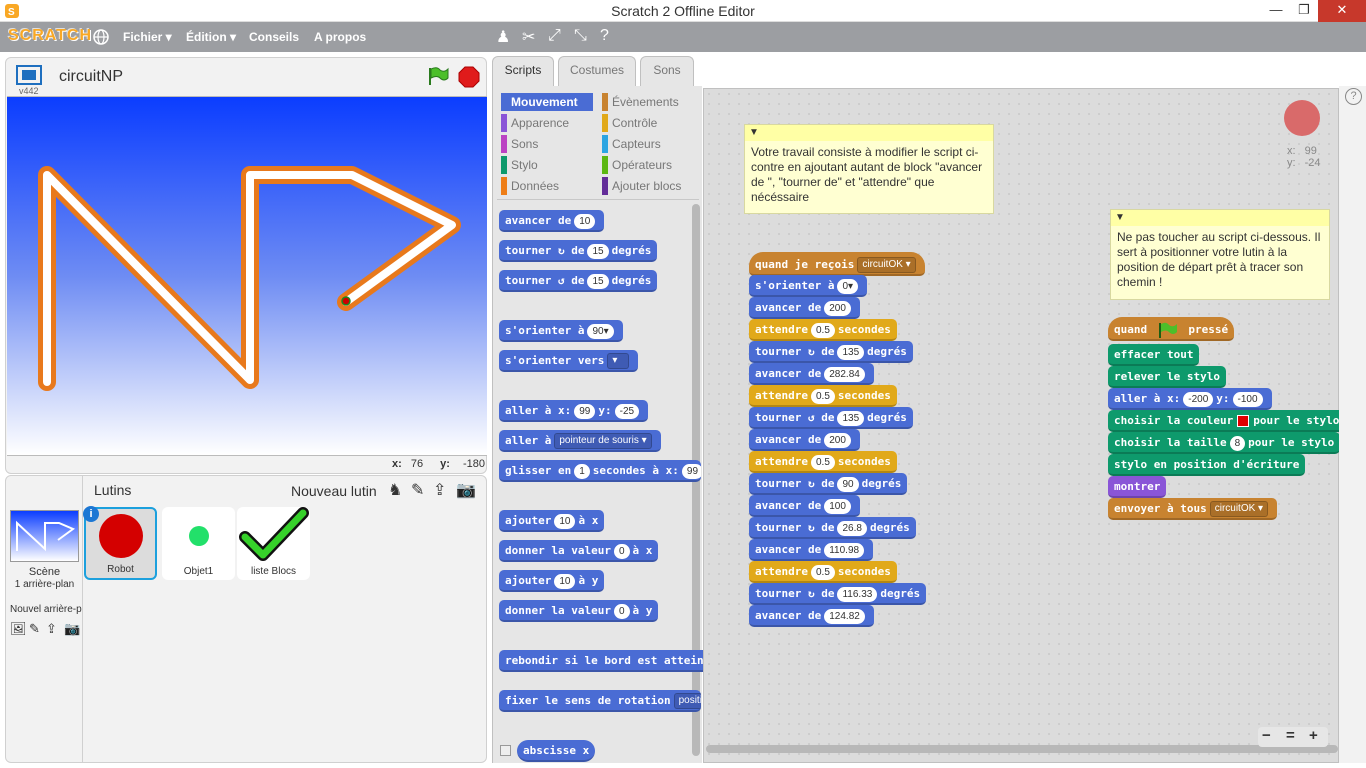 The width and height of the screenshot is (1366, 768). I want to click on minimize-button: —, so click(1276, 11).